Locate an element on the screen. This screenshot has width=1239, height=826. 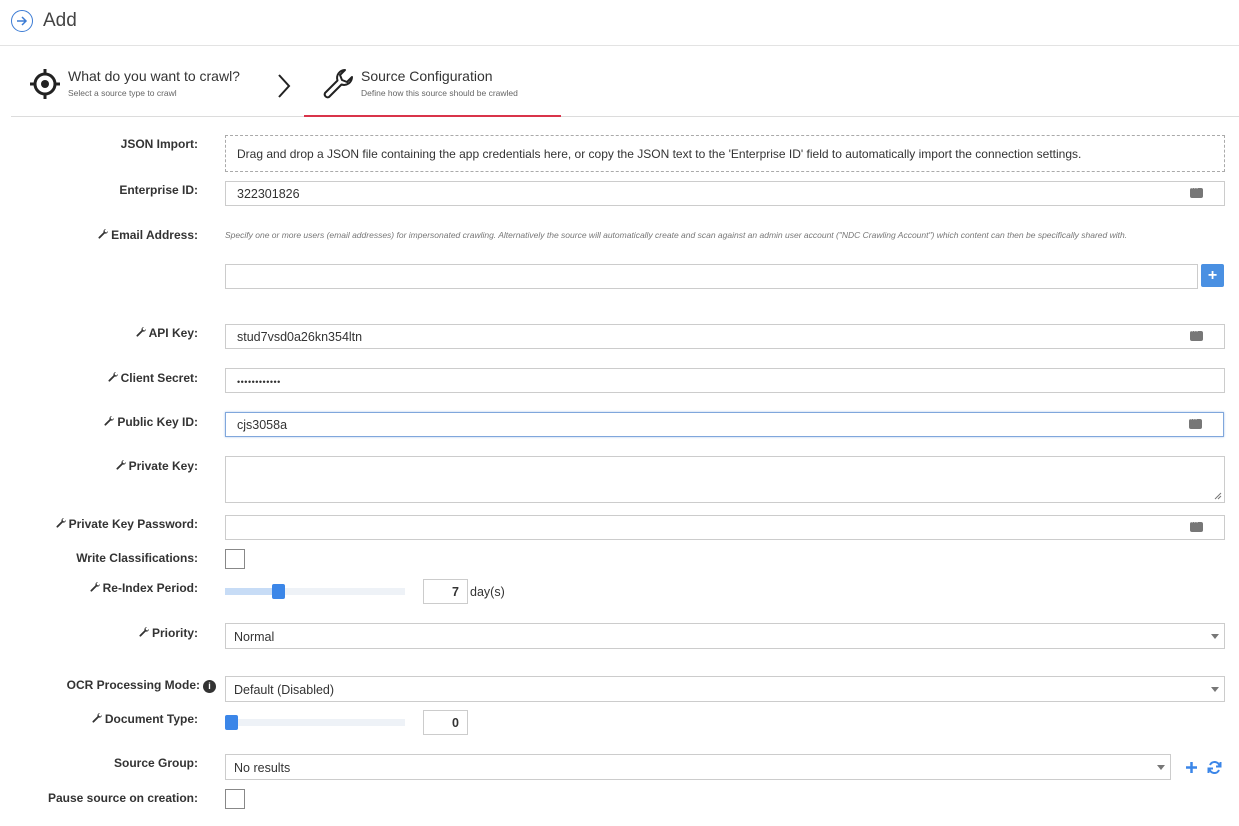
document-type-value-input: 0 is located at coordinates (445, 722).